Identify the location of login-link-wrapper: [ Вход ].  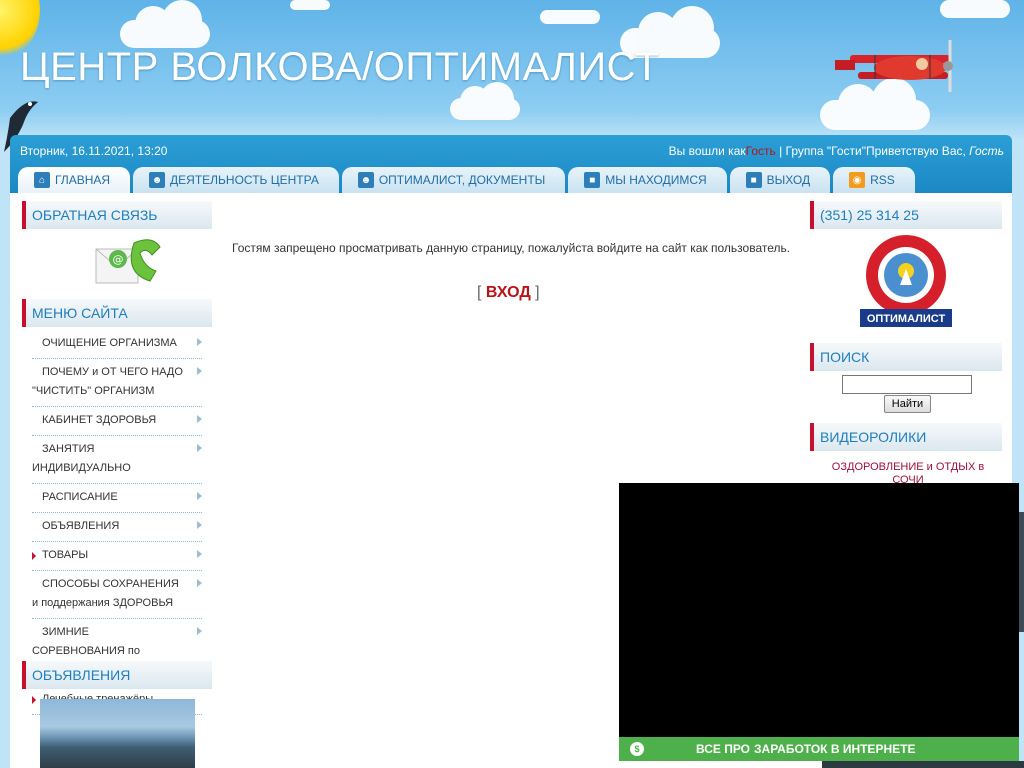
(508, 293).